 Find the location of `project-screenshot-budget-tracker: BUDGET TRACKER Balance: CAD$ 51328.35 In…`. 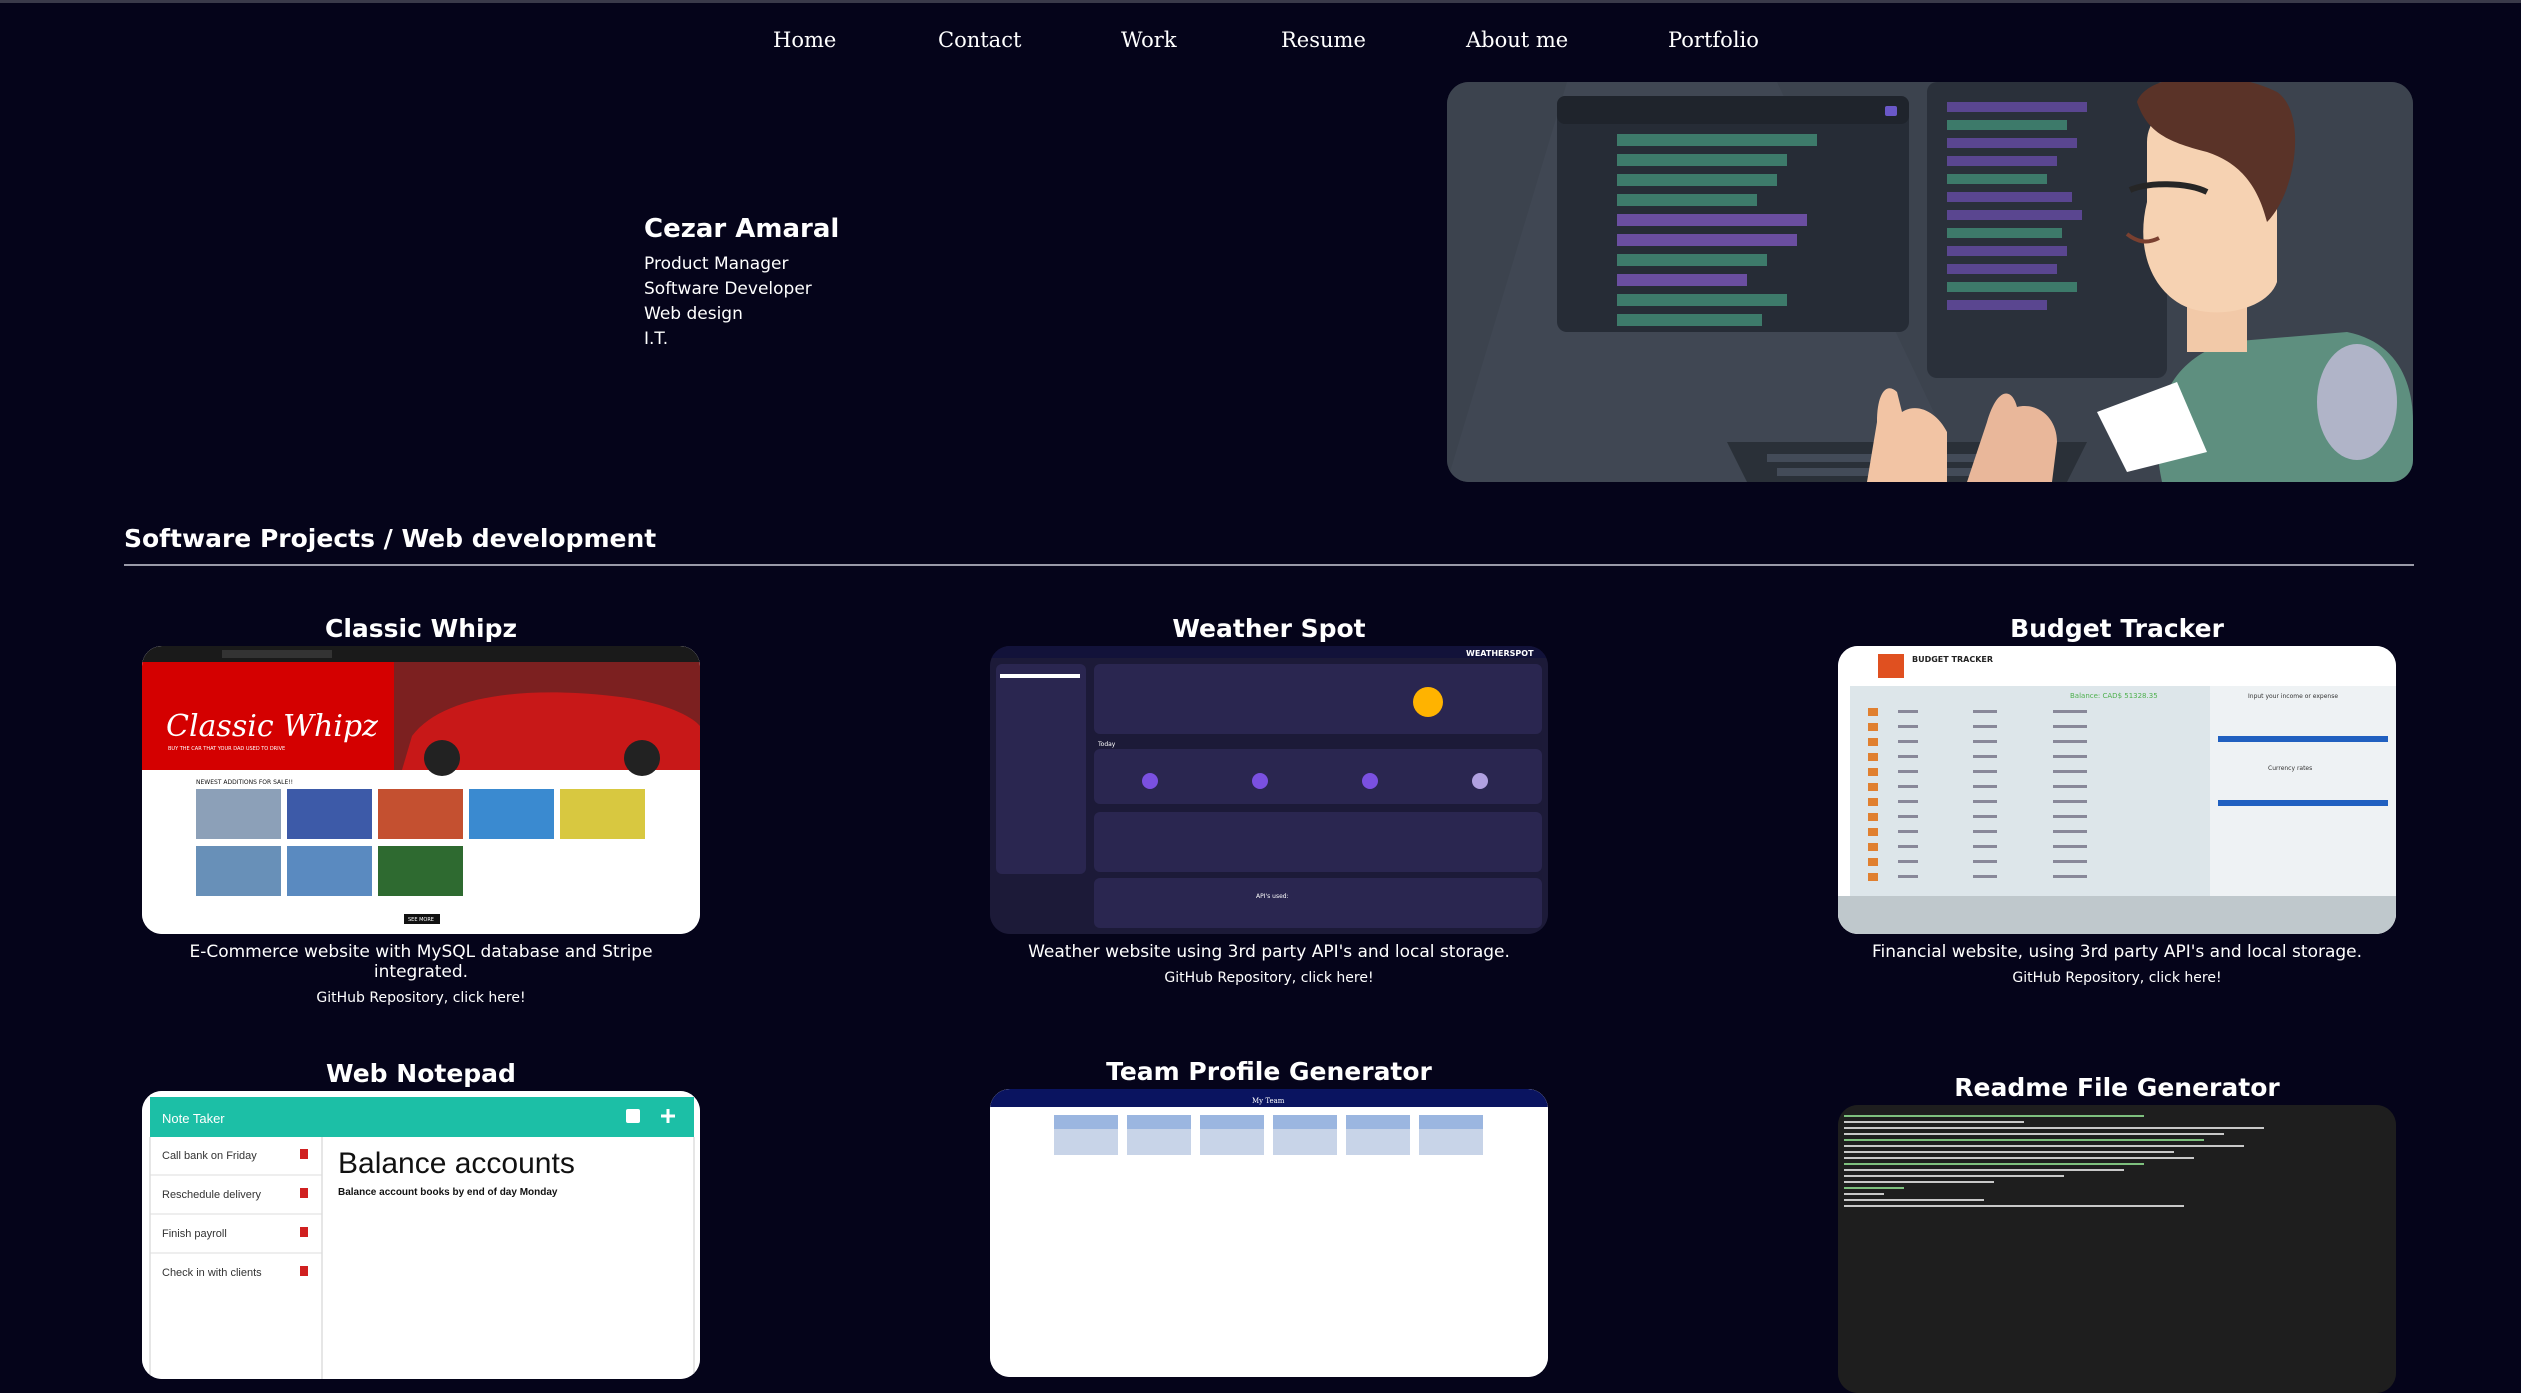

project-screenshot-budget-tracker: BUDGET TRACKER Balance: CAD$ 51328.35 In… is located at coordinates (2117, 790).